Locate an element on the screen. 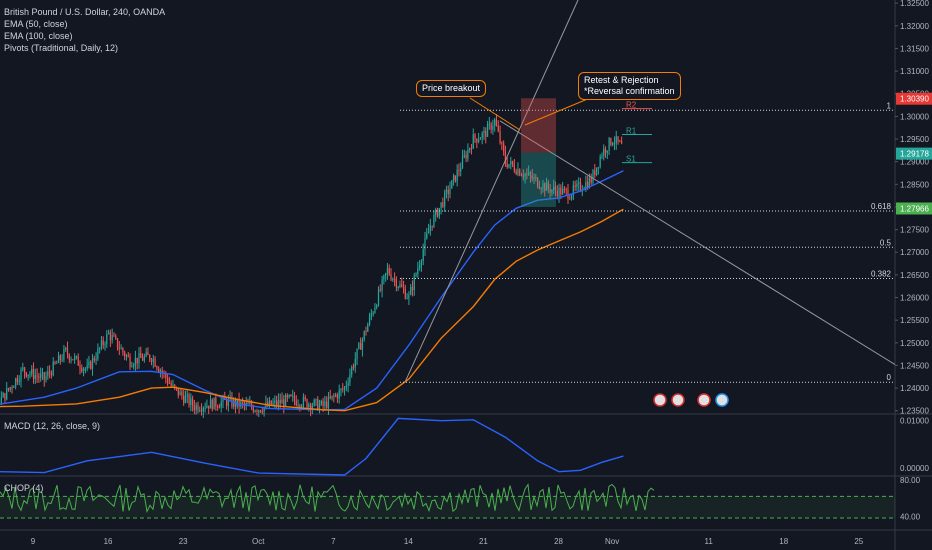  time-tick-label: 21 is located at coordinates (483, 541).